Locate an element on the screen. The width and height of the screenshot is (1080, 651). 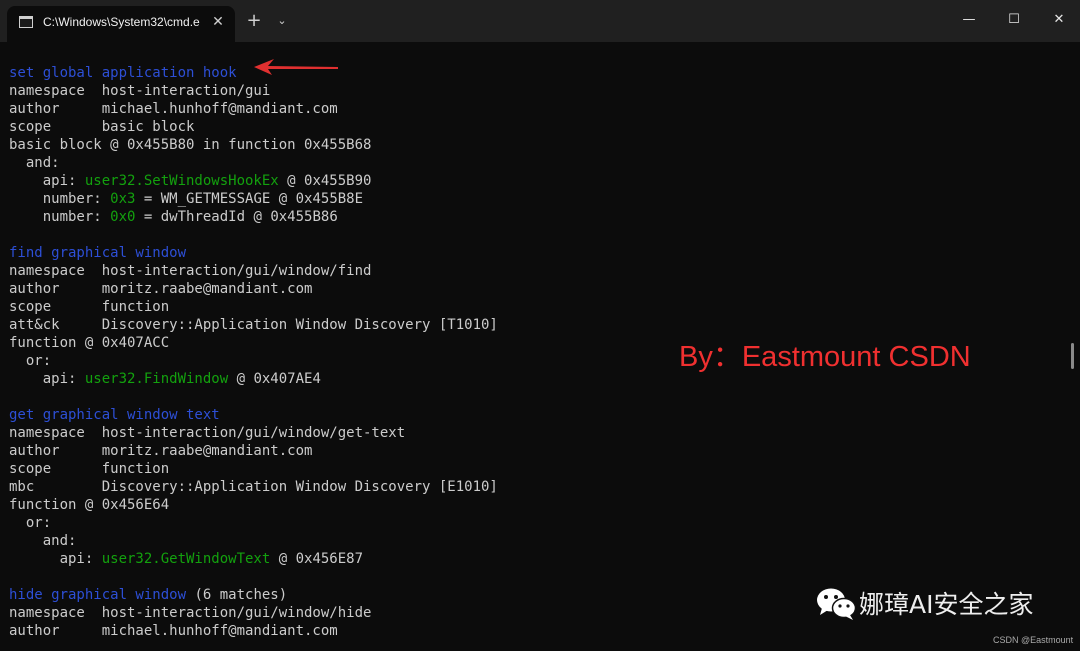
output-line: api: user32.GetWindowText @ 0x456E87 is located at coordinates (186, 559).